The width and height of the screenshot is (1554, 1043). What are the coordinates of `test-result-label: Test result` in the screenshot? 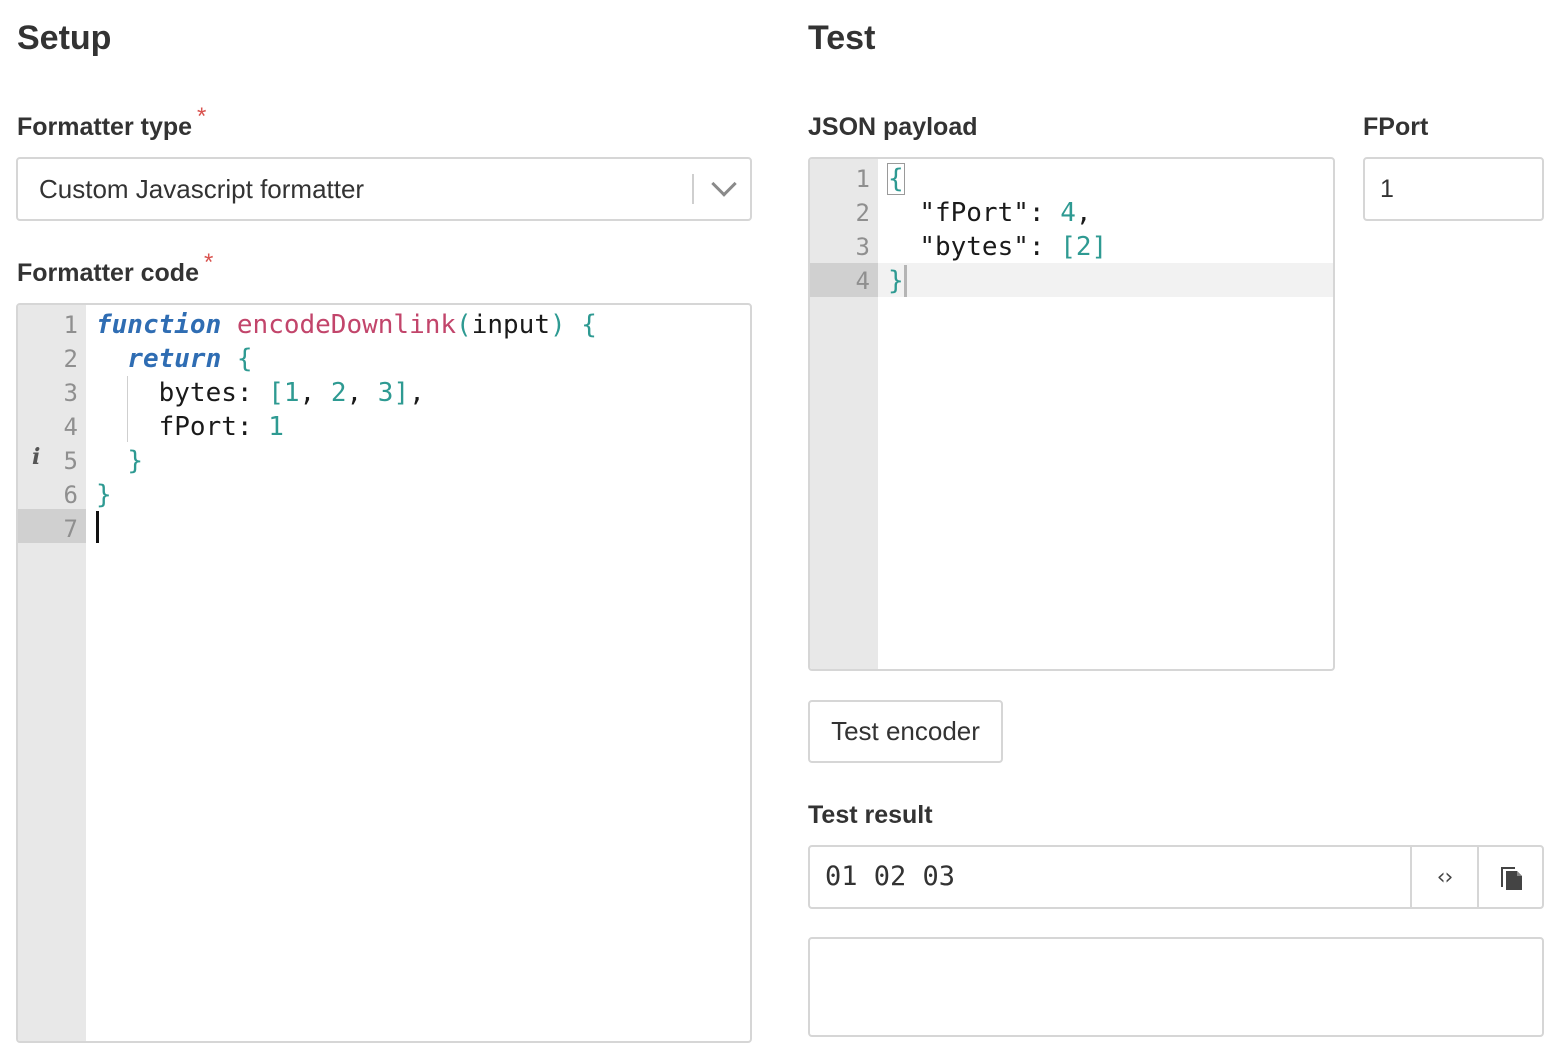 It's located at (870, 815).